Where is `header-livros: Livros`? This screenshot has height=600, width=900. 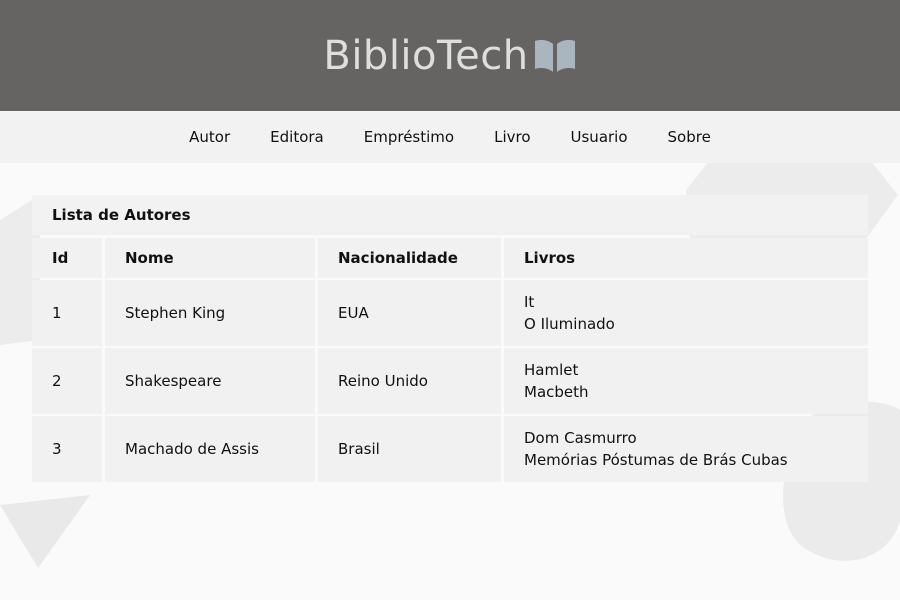 header-livros: Livros is located at coordinates (686, 258).